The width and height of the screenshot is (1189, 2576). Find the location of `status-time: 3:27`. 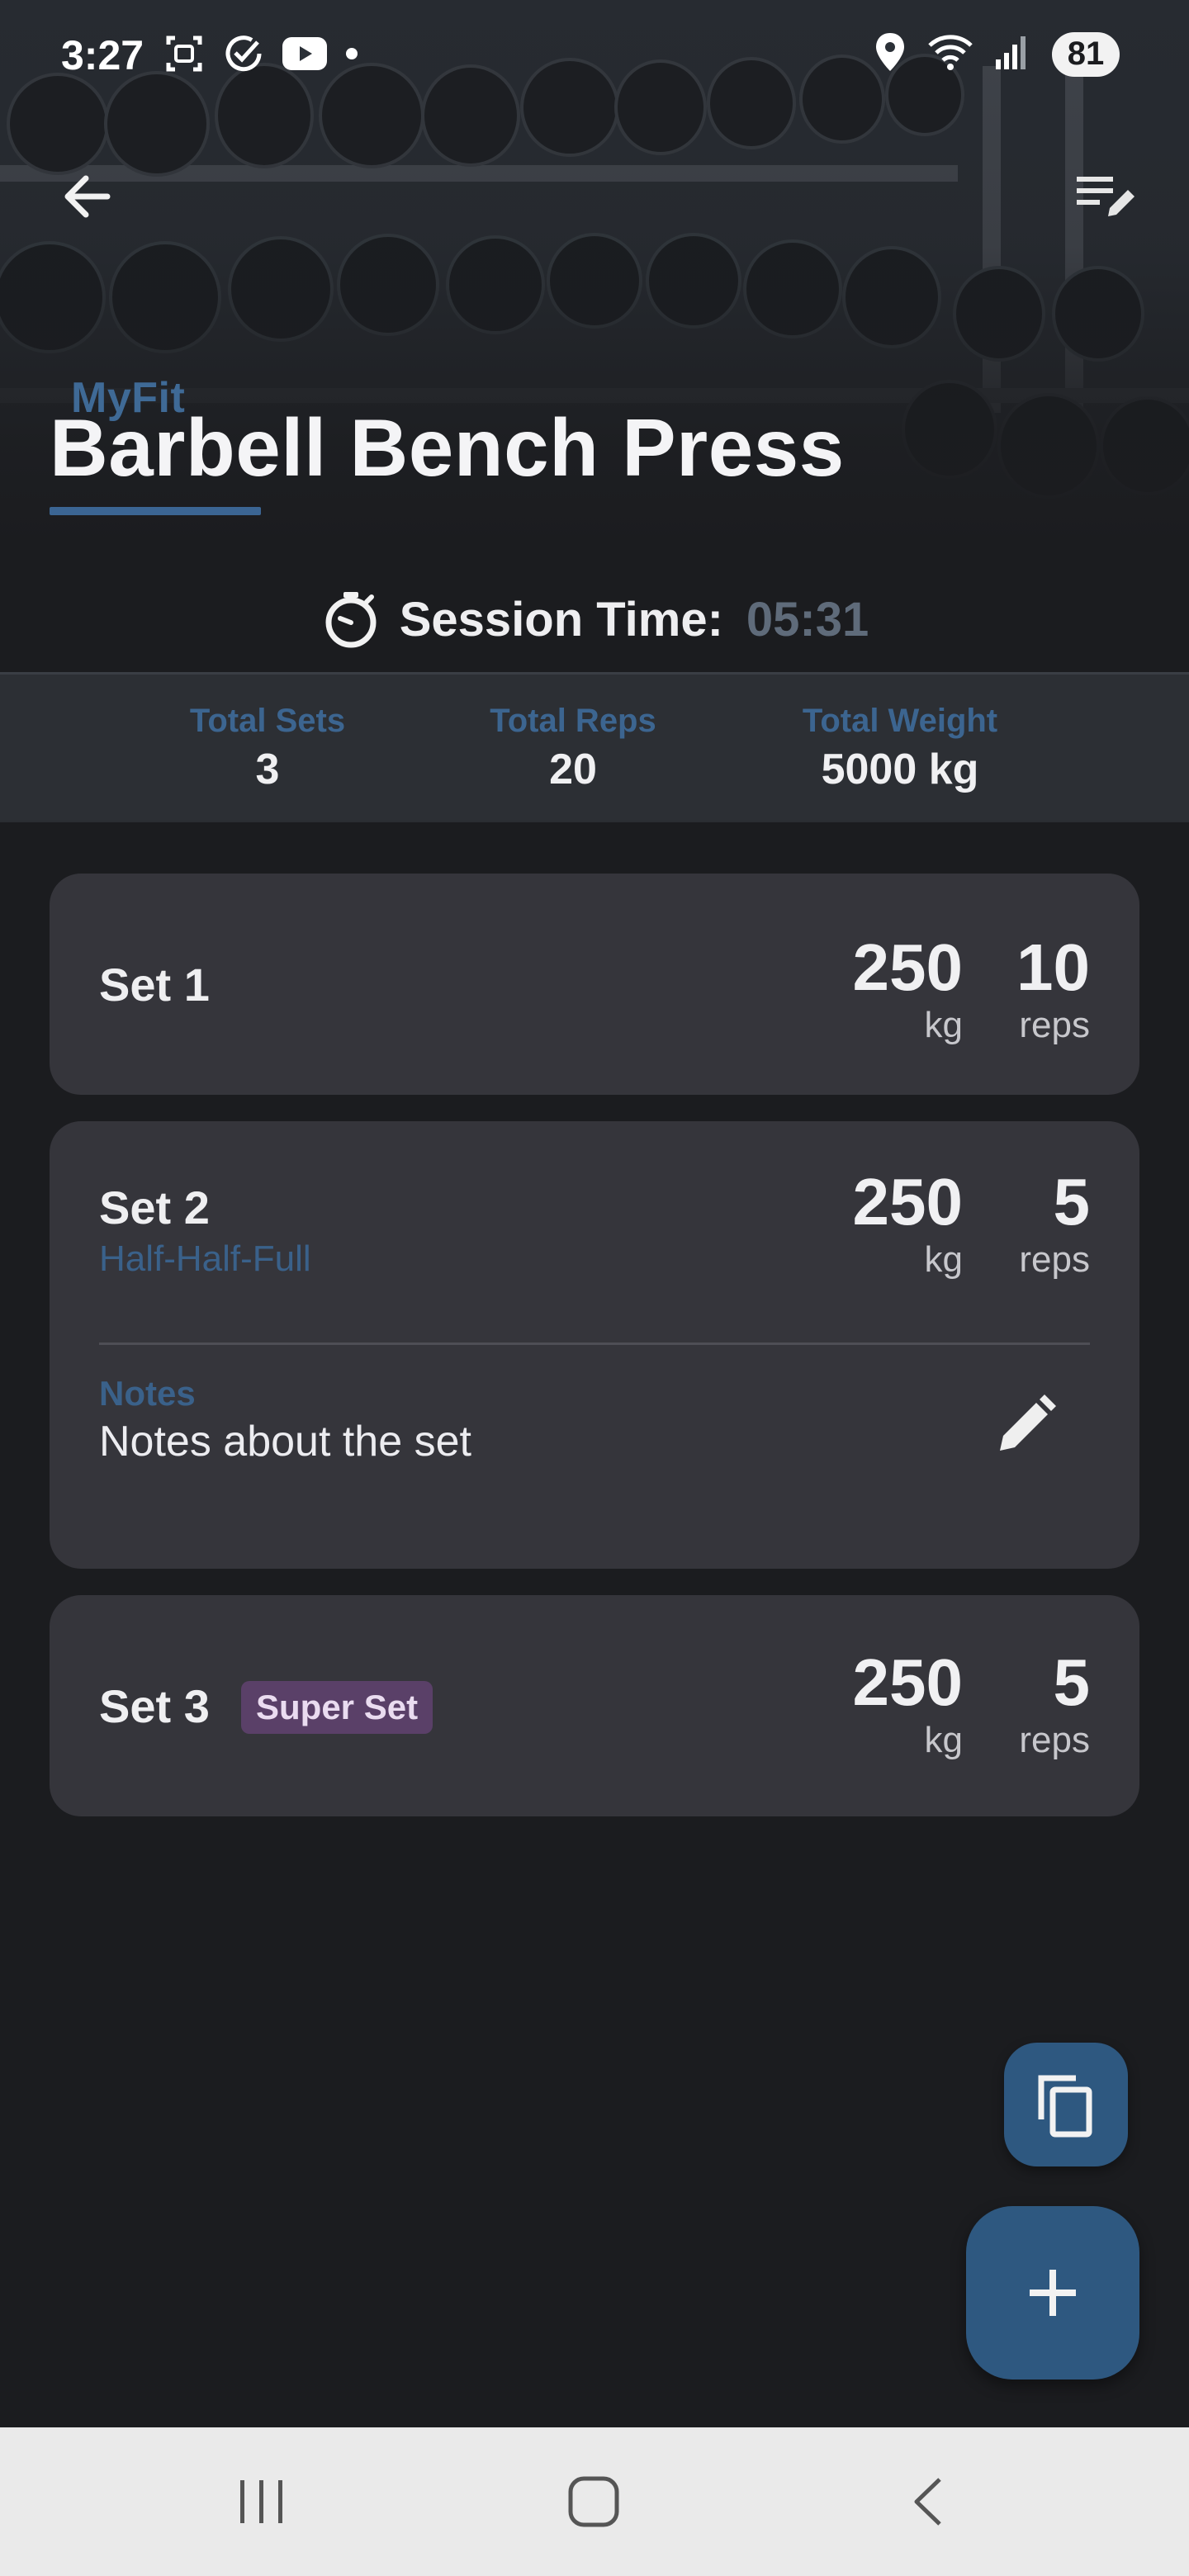

status-time: 3:27 is located at coordinates (102, 55).